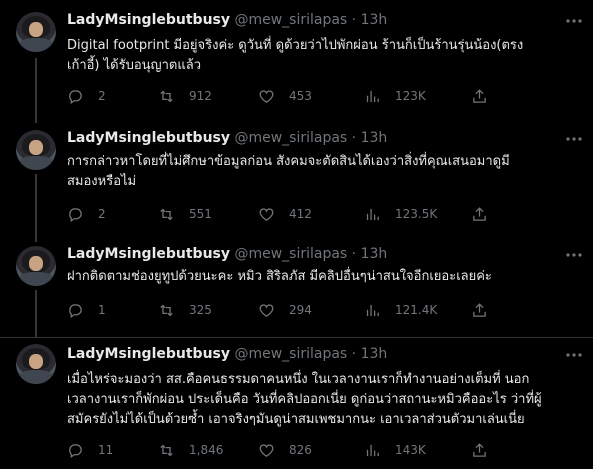 The height and width of the screenshot is (469, 593). What do you see at coordinates (285, 450) in the screenshot?
I see `like-button: 826` at bounding box center [285, 450].